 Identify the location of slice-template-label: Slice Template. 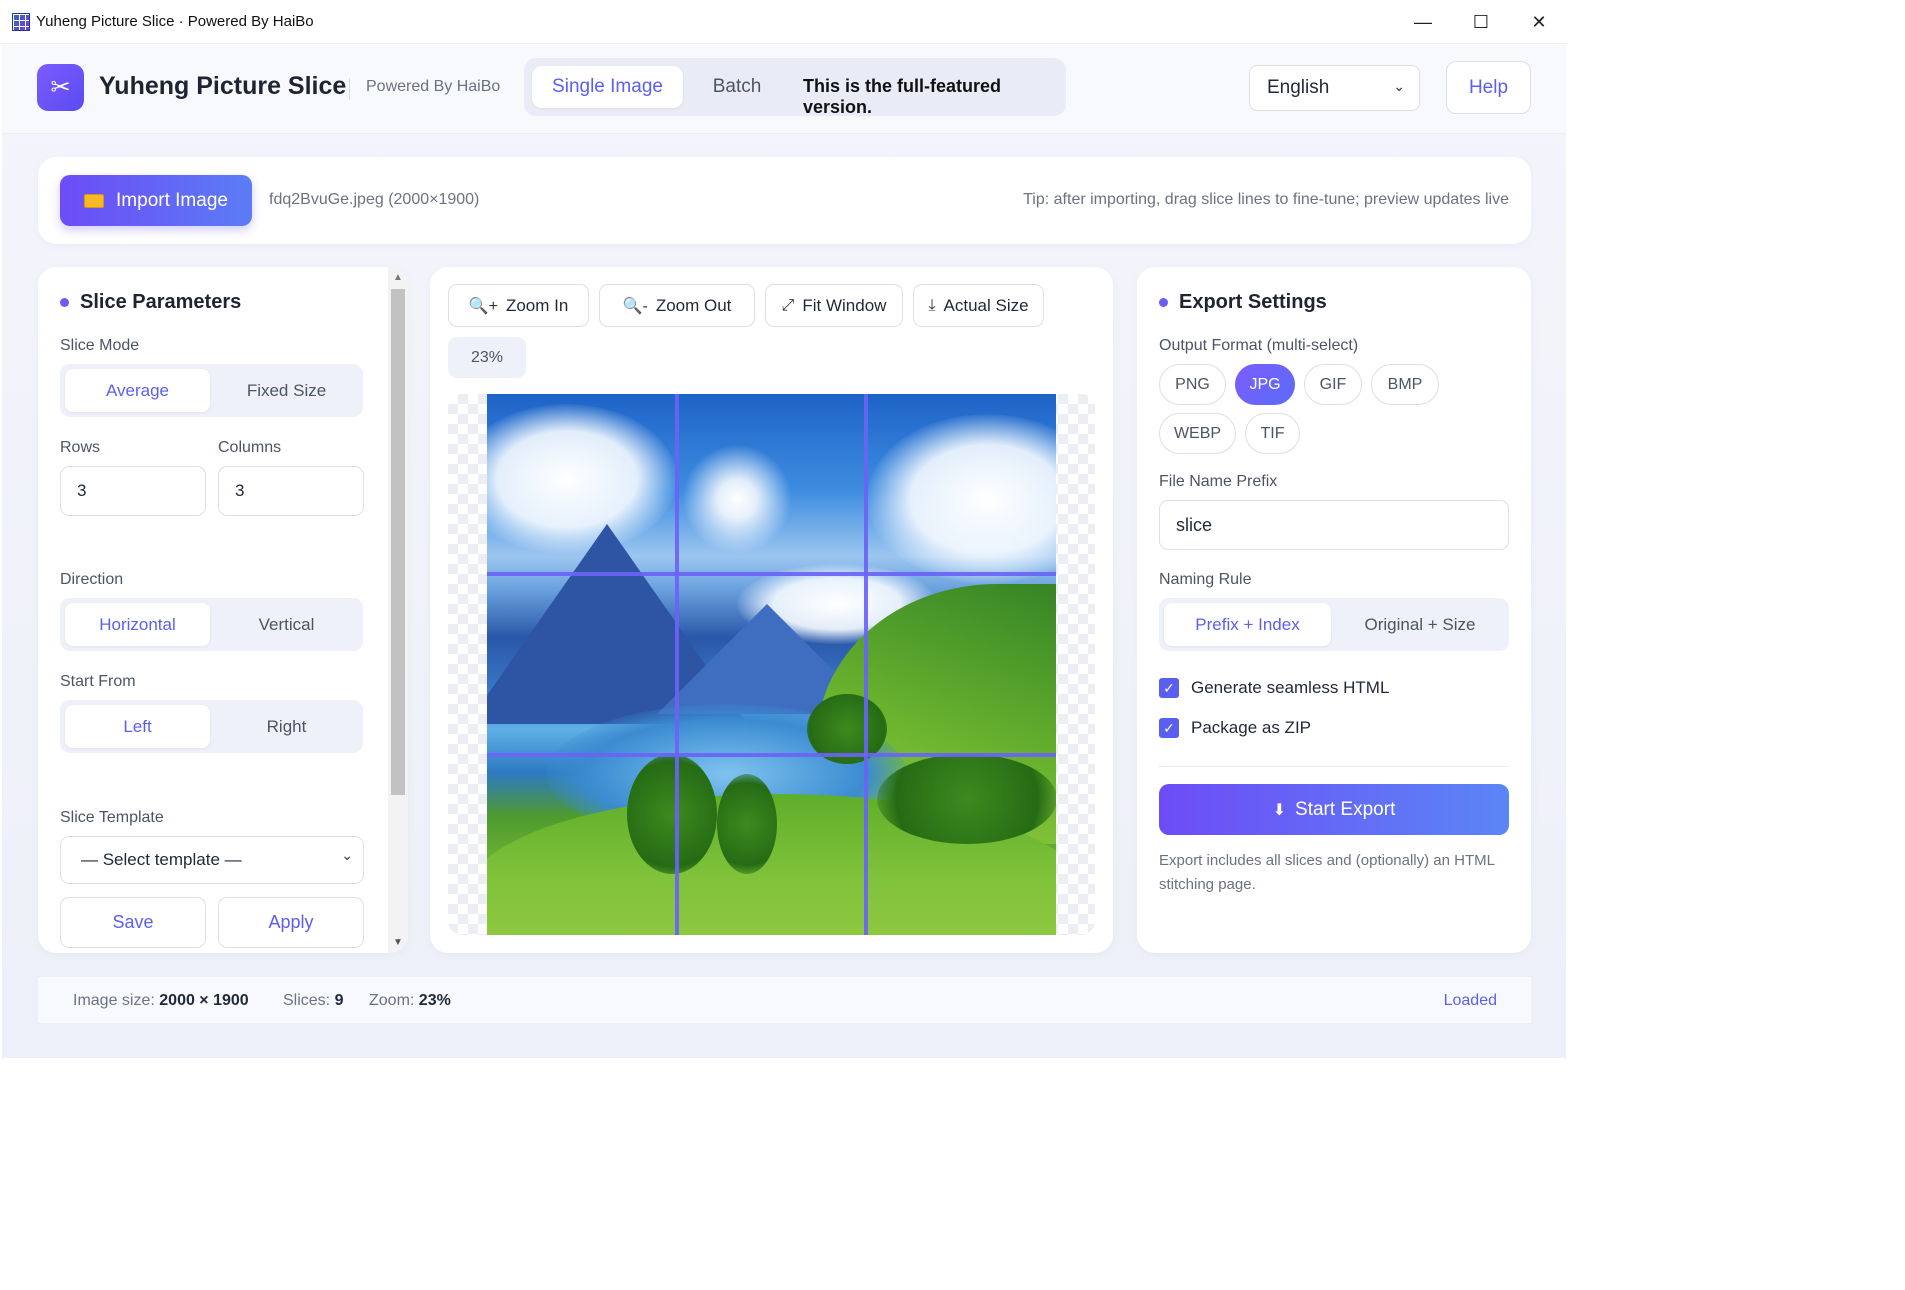
(112, 817).